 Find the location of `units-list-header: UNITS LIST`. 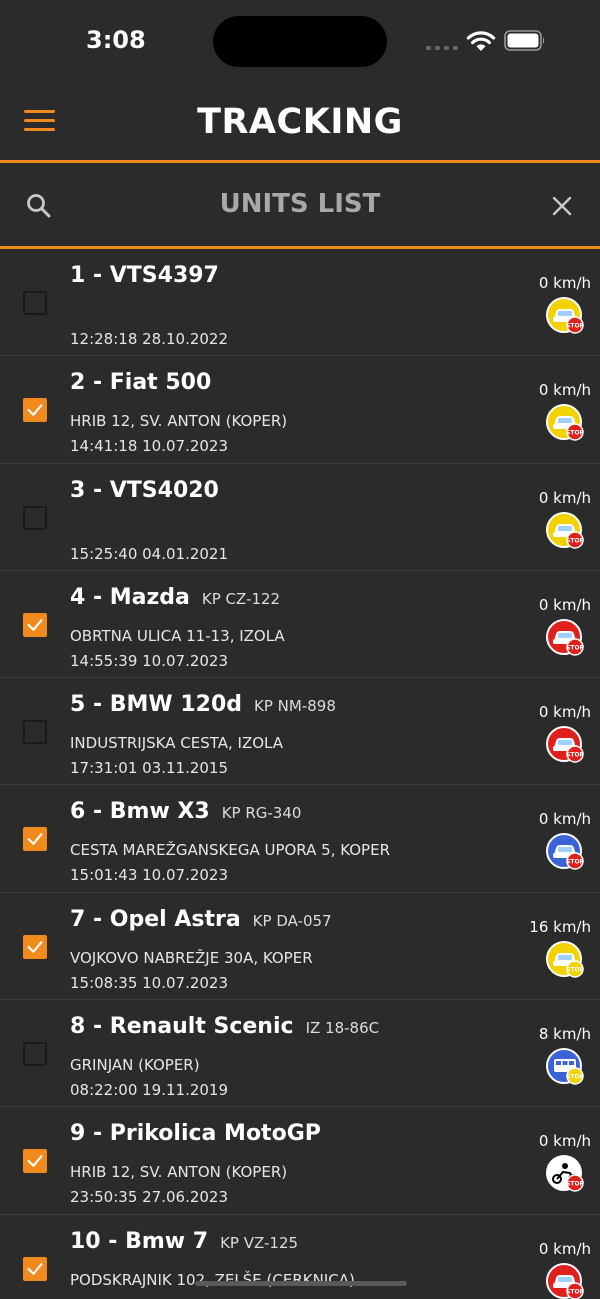

units-list-header: UNITS LIST is located at coordinates (300, 204).